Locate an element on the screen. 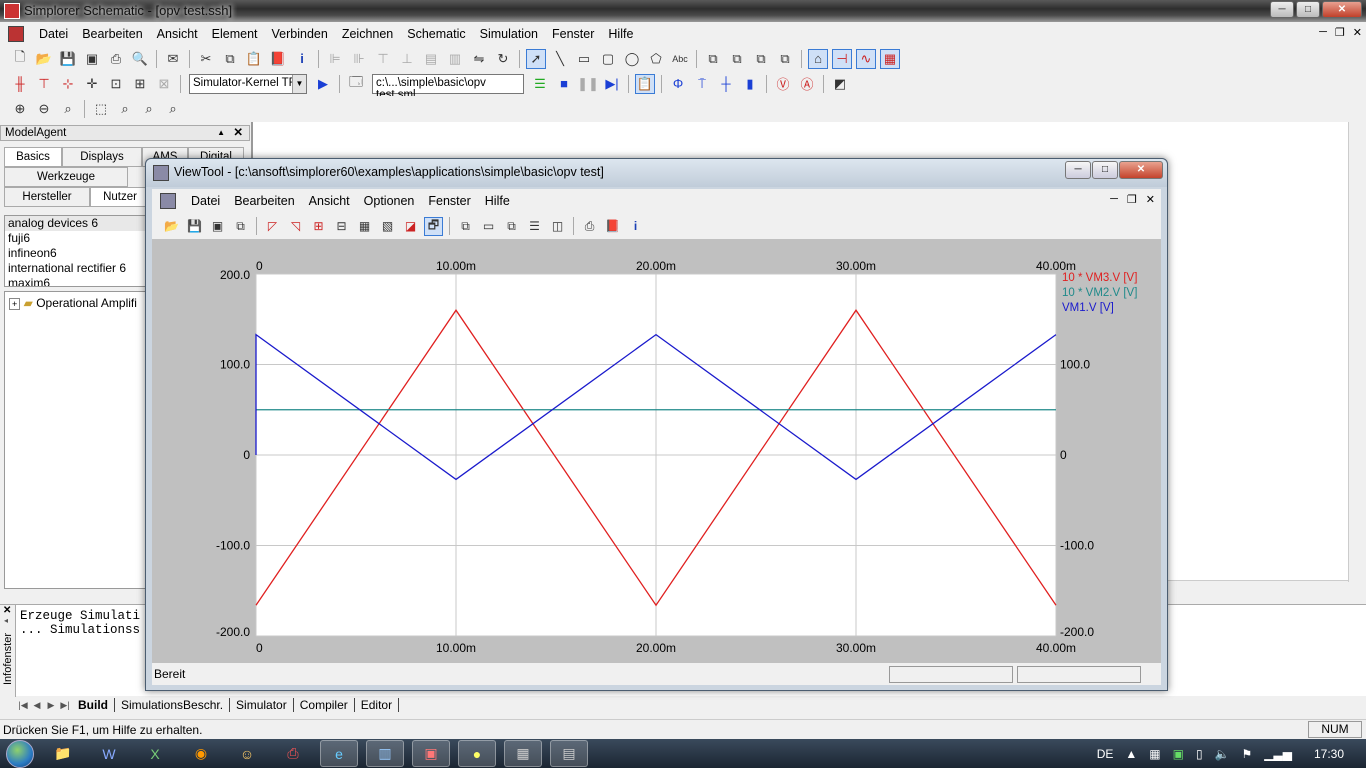  vt-grid-icon: ⊞ is located at coordinates (318, 226).